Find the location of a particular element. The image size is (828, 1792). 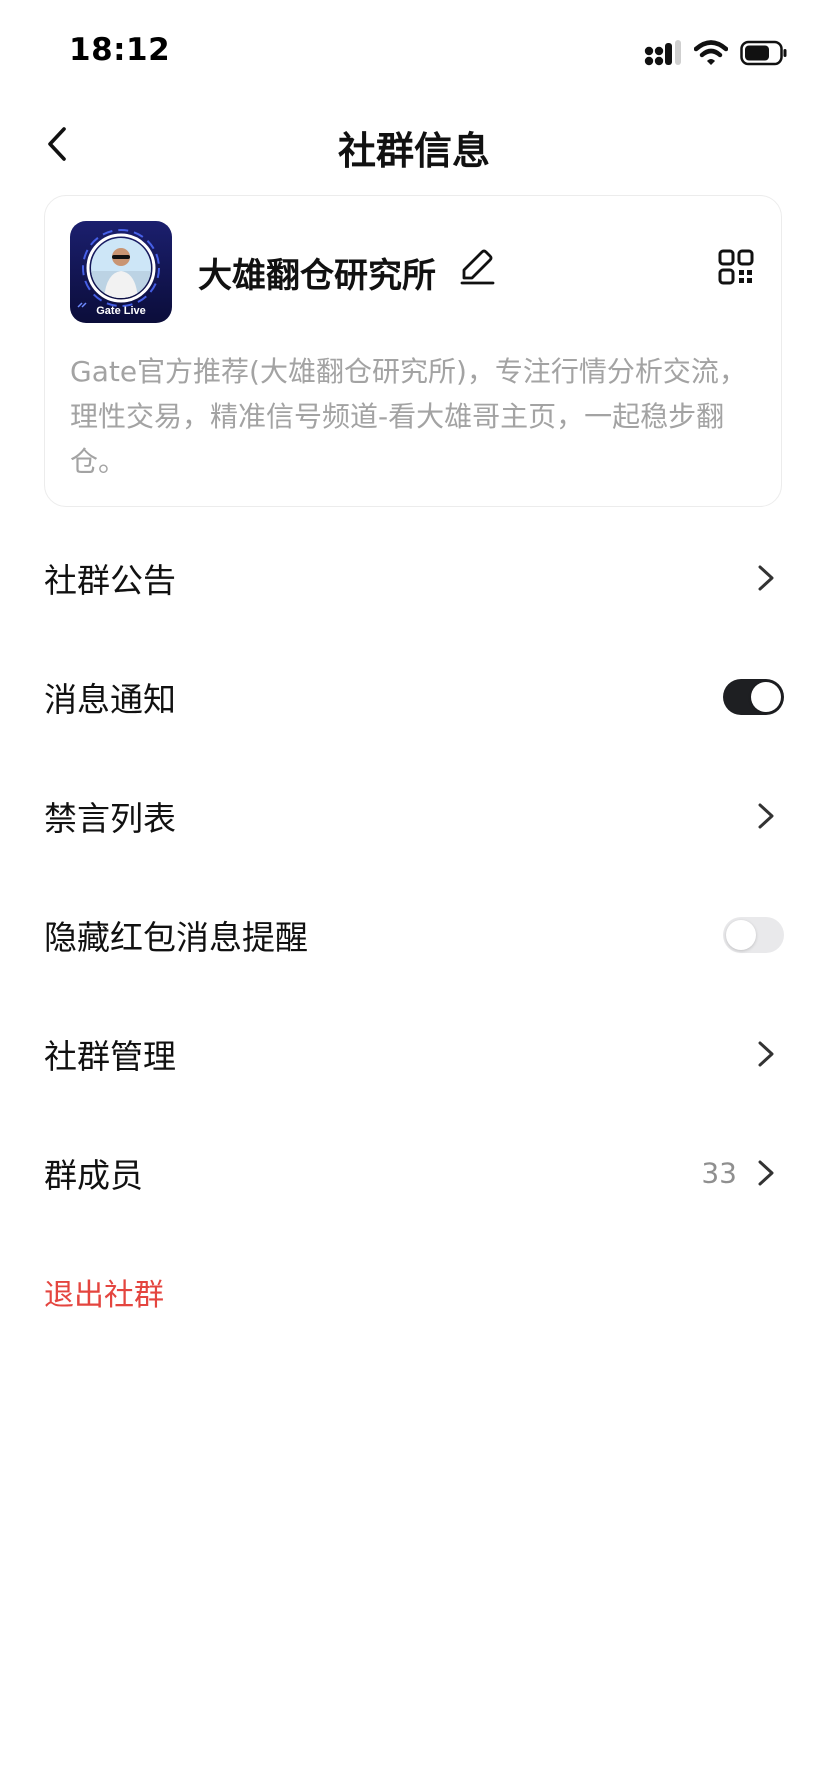

hide-red-packet-toggle is located at coordinates (753, 934).